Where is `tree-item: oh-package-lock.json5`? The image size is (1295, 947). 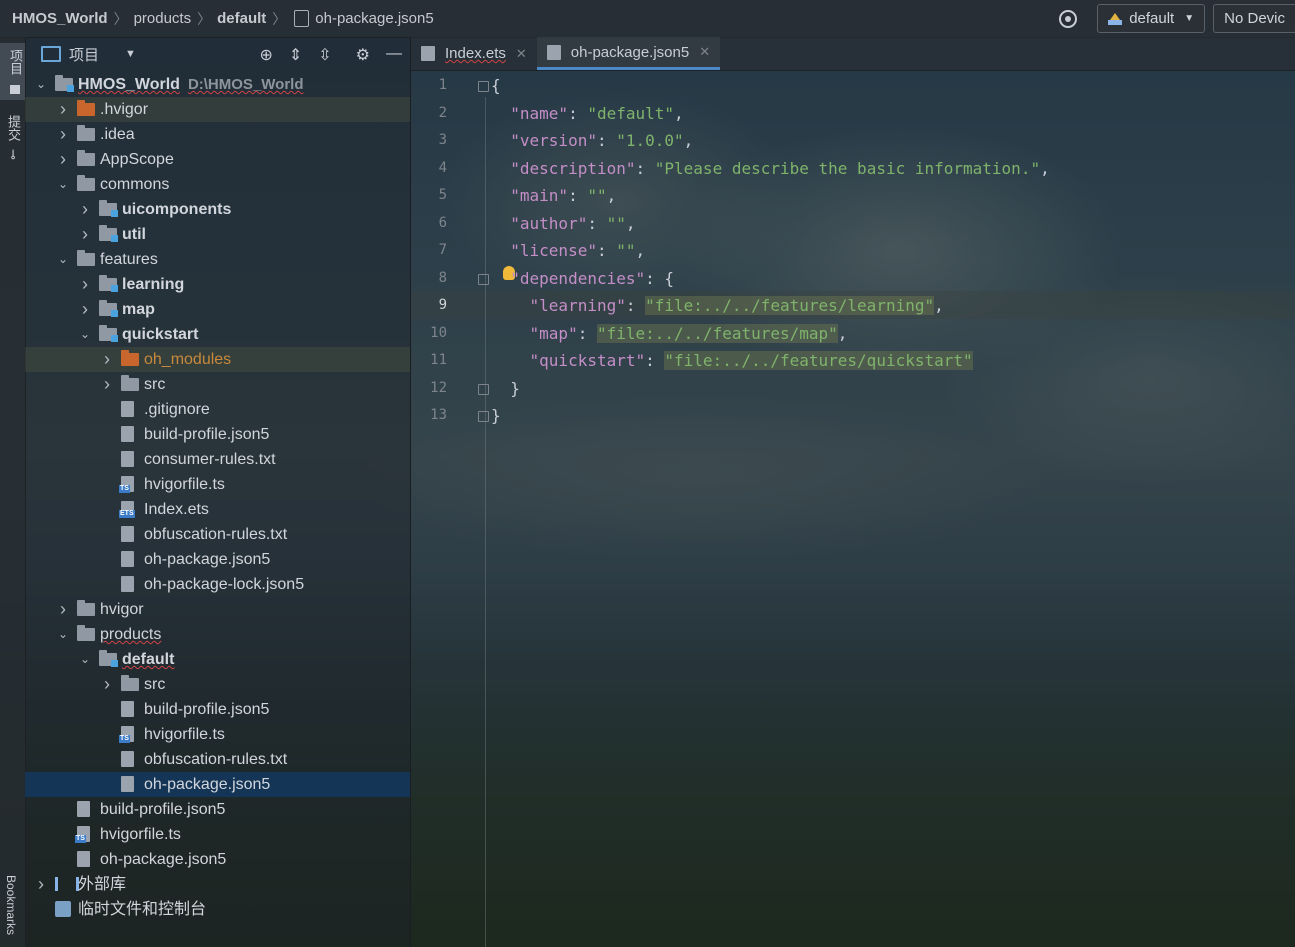 tree-item: oh-package-lock.json5 is located at coordinates (217, 584).